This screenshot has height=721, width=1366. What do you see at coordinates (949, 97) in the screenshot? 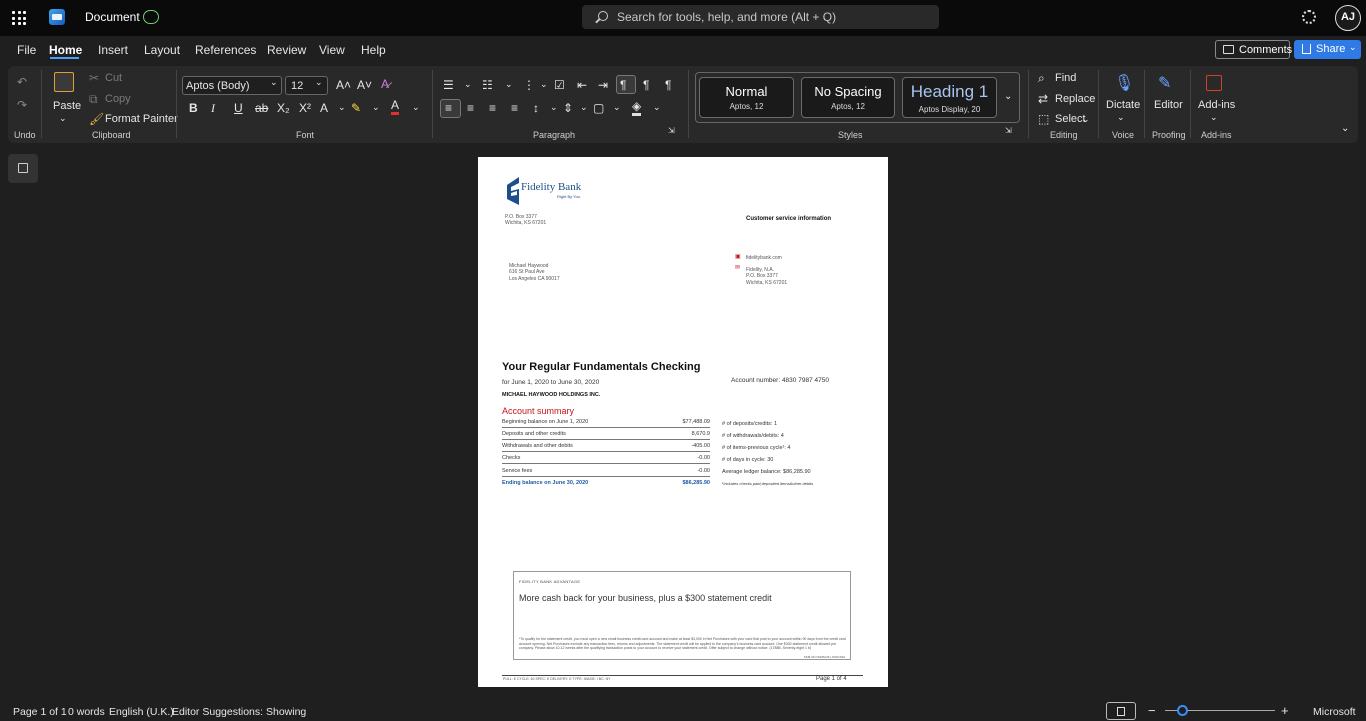
I see `style-heading-1: Heading 1 Aptos Display, 20` at bounding box center [949, 97].